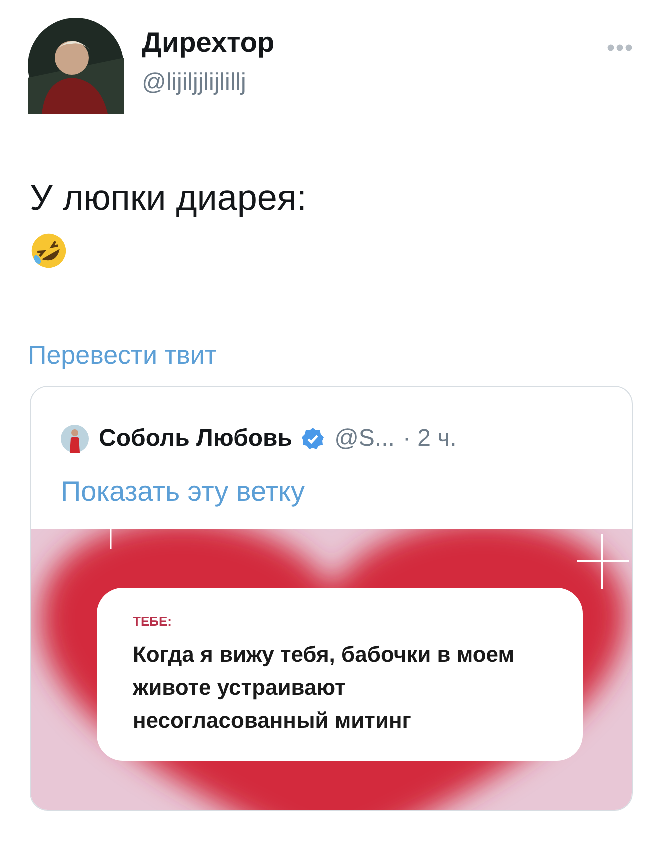  What do you see at coordinates (49, 251) in the screenshot?
I see `laughing-emoji-icon` at bounding box center [49, 251].